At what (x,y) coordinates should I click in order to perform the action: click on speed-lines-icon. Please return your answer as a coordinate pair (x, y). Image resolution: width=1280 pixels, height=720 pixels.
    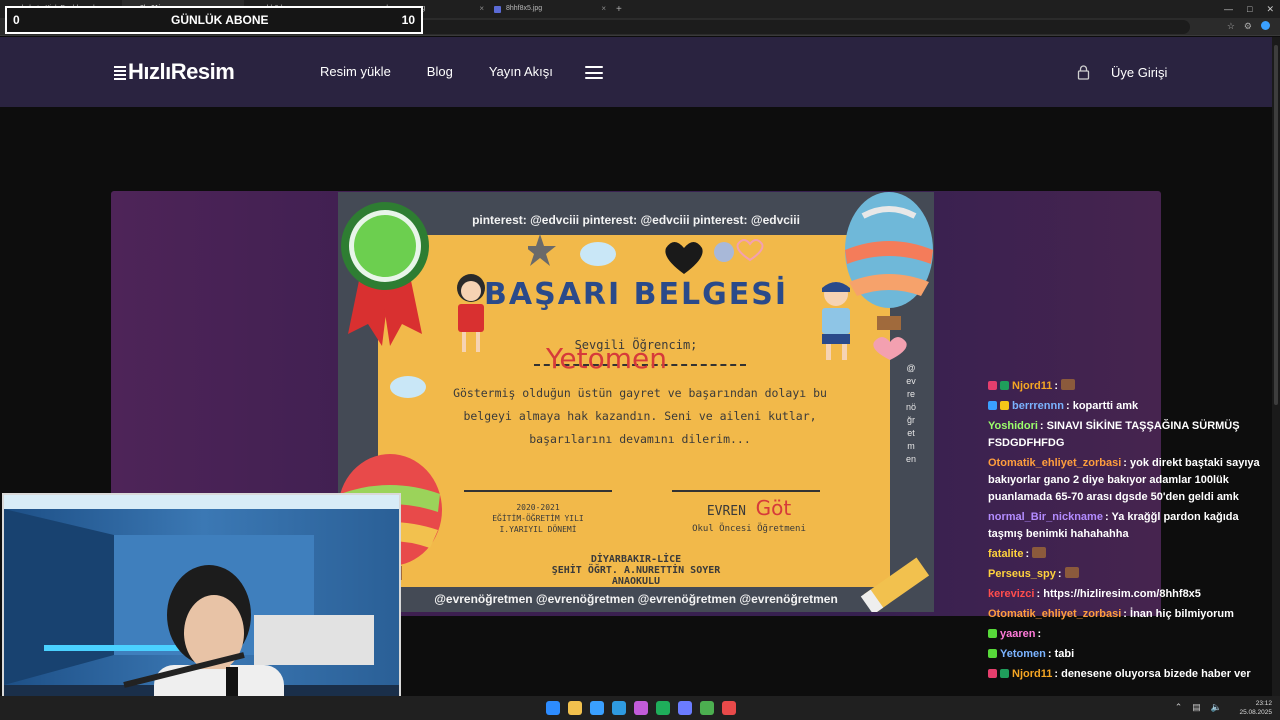
    Looking at the image, I should click on (120, 73).